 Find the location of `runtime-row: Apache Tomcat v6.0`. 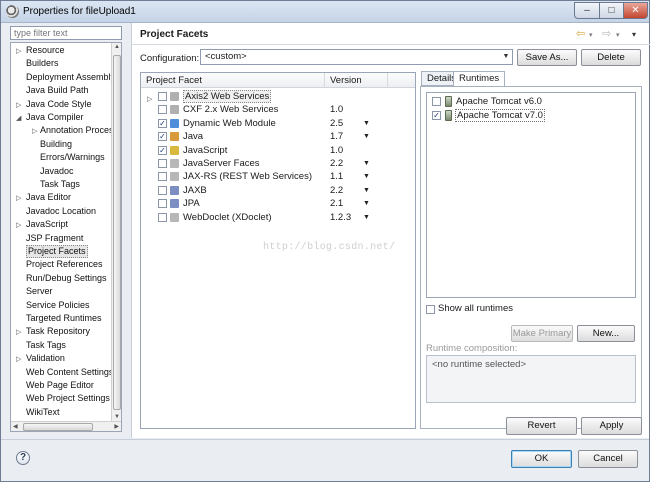

runtime-row: Apache Tomcat v6.0 is located at coordinates (531, 101).